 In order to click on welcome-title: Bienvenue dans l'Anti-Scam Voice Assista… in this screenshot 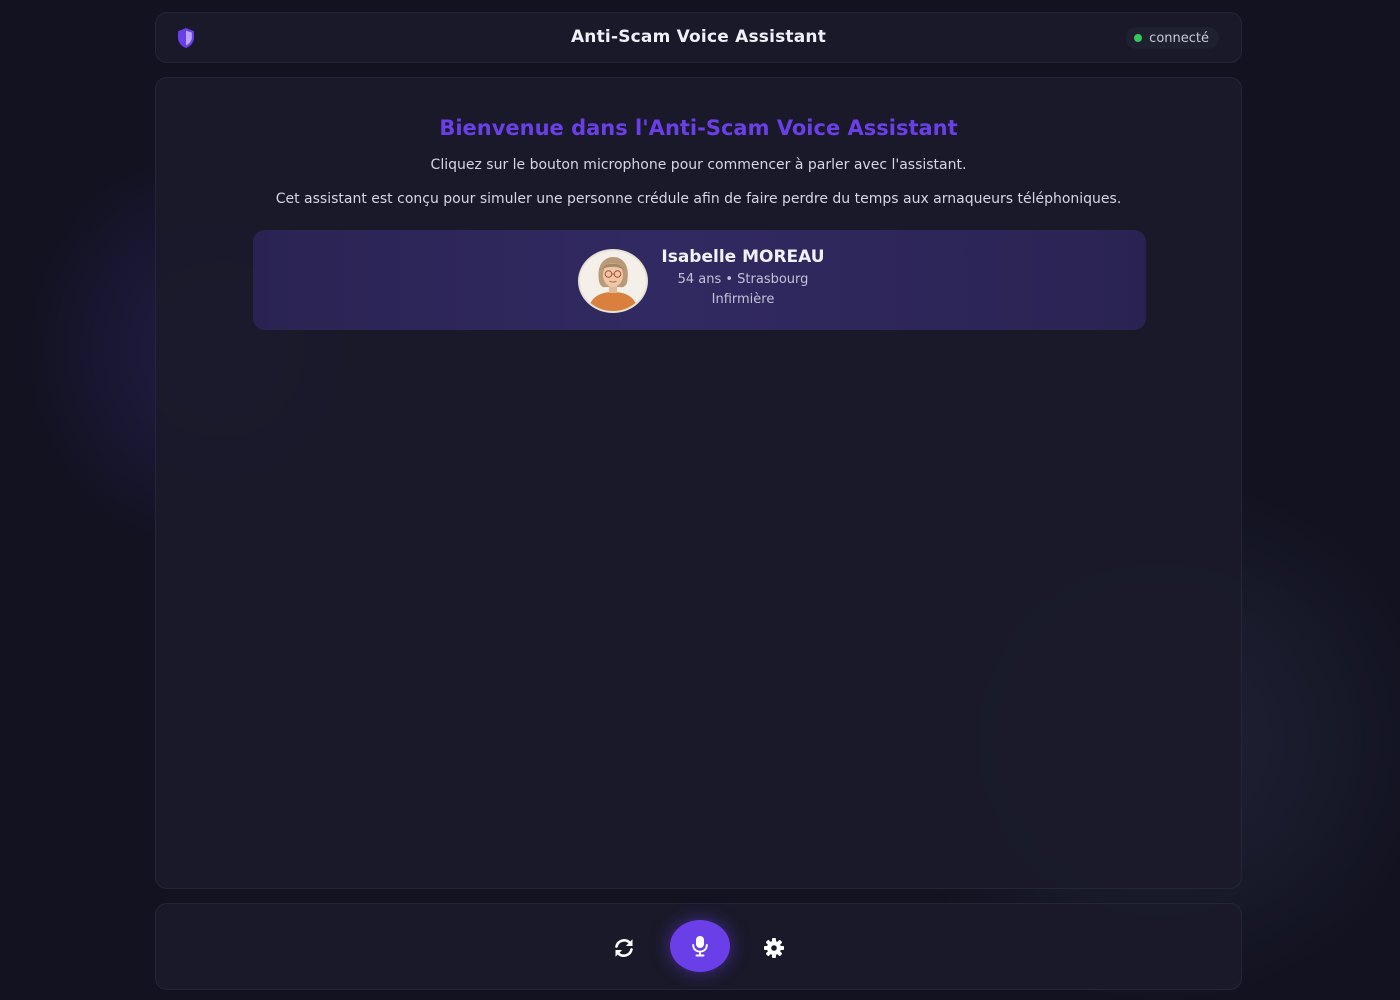, I will do `click(698, 128)`.